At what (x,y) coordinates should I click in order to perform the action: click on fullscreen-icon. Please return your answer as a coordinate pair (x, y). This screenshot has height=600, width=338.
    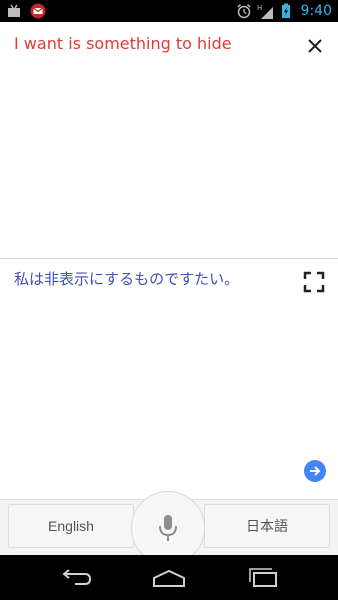
    Looking at the image, I should click on (314, 282).